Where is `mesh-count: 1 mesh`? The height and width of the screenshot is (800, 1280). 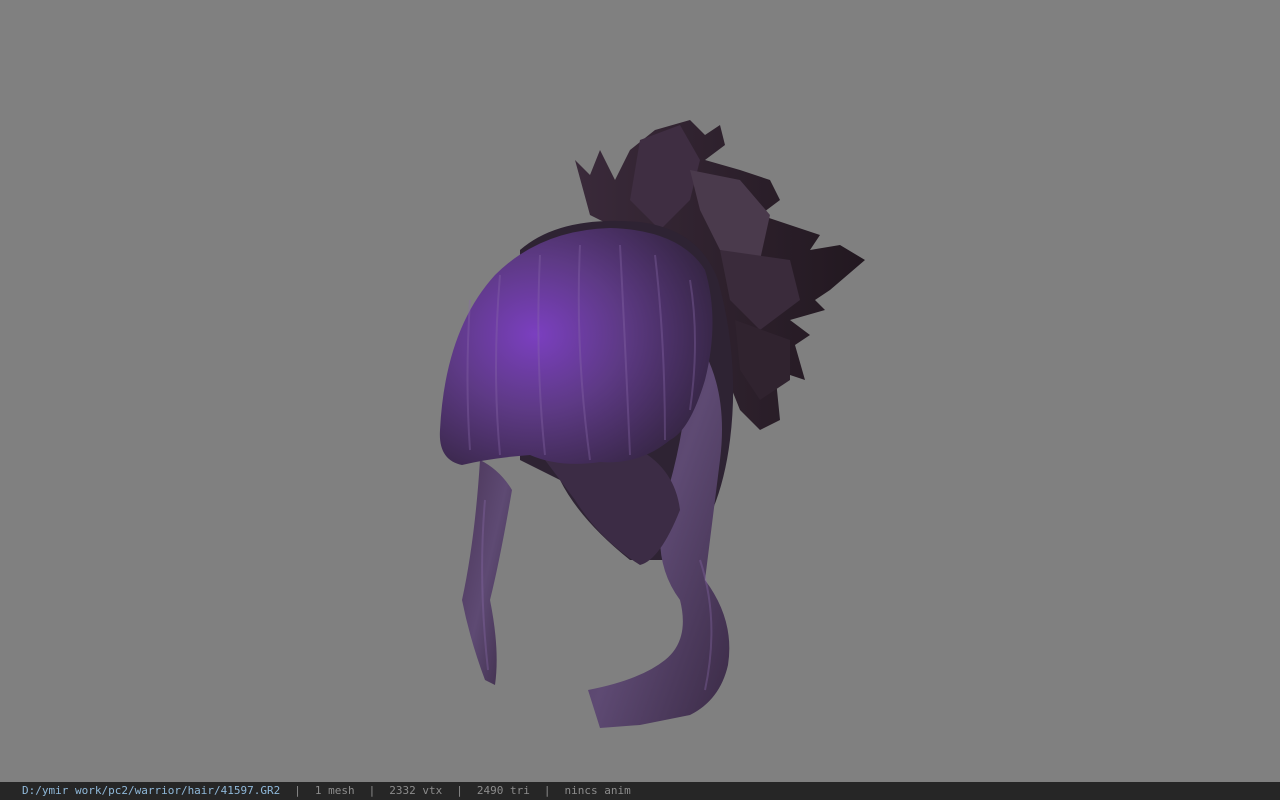
mesh-count: 1 mesh is located at coordinates (334, 790).